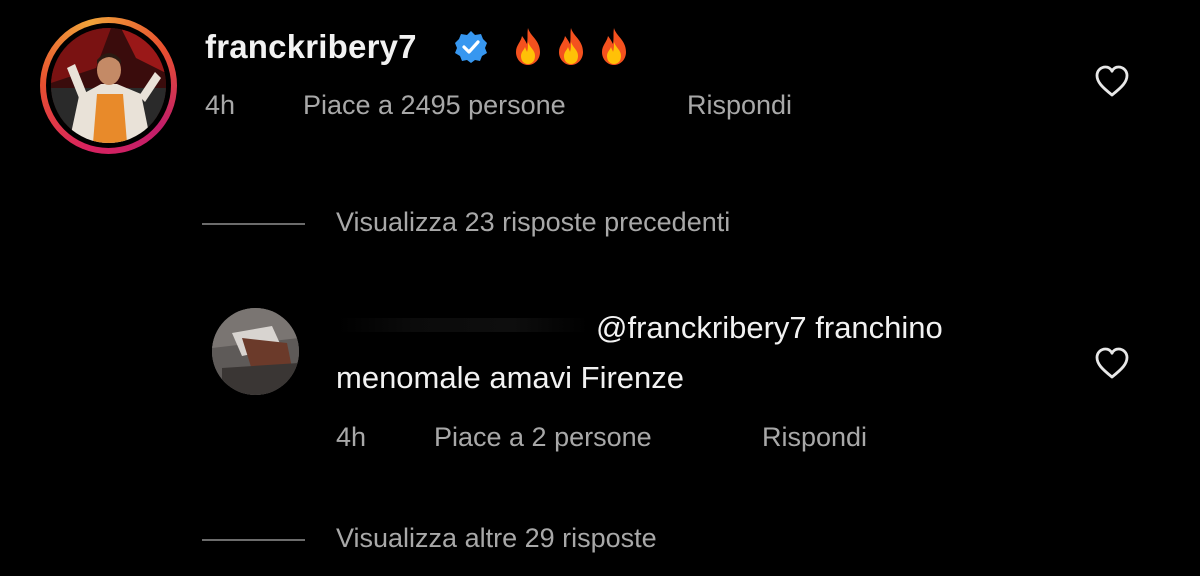 This screenshot has width=1200, height=576. Describe the element at coordinates (220, 105) in the screenshot. I see `comment-time: 4h` at that location.